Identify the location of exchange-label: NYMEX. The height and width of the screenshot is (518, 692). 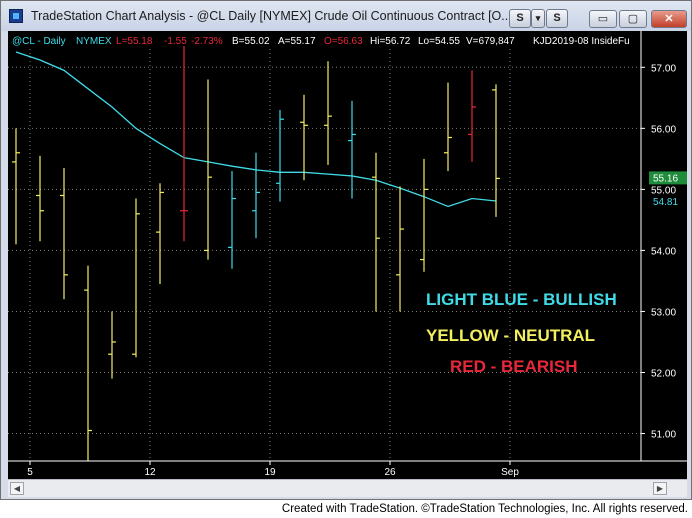
(94, 41).